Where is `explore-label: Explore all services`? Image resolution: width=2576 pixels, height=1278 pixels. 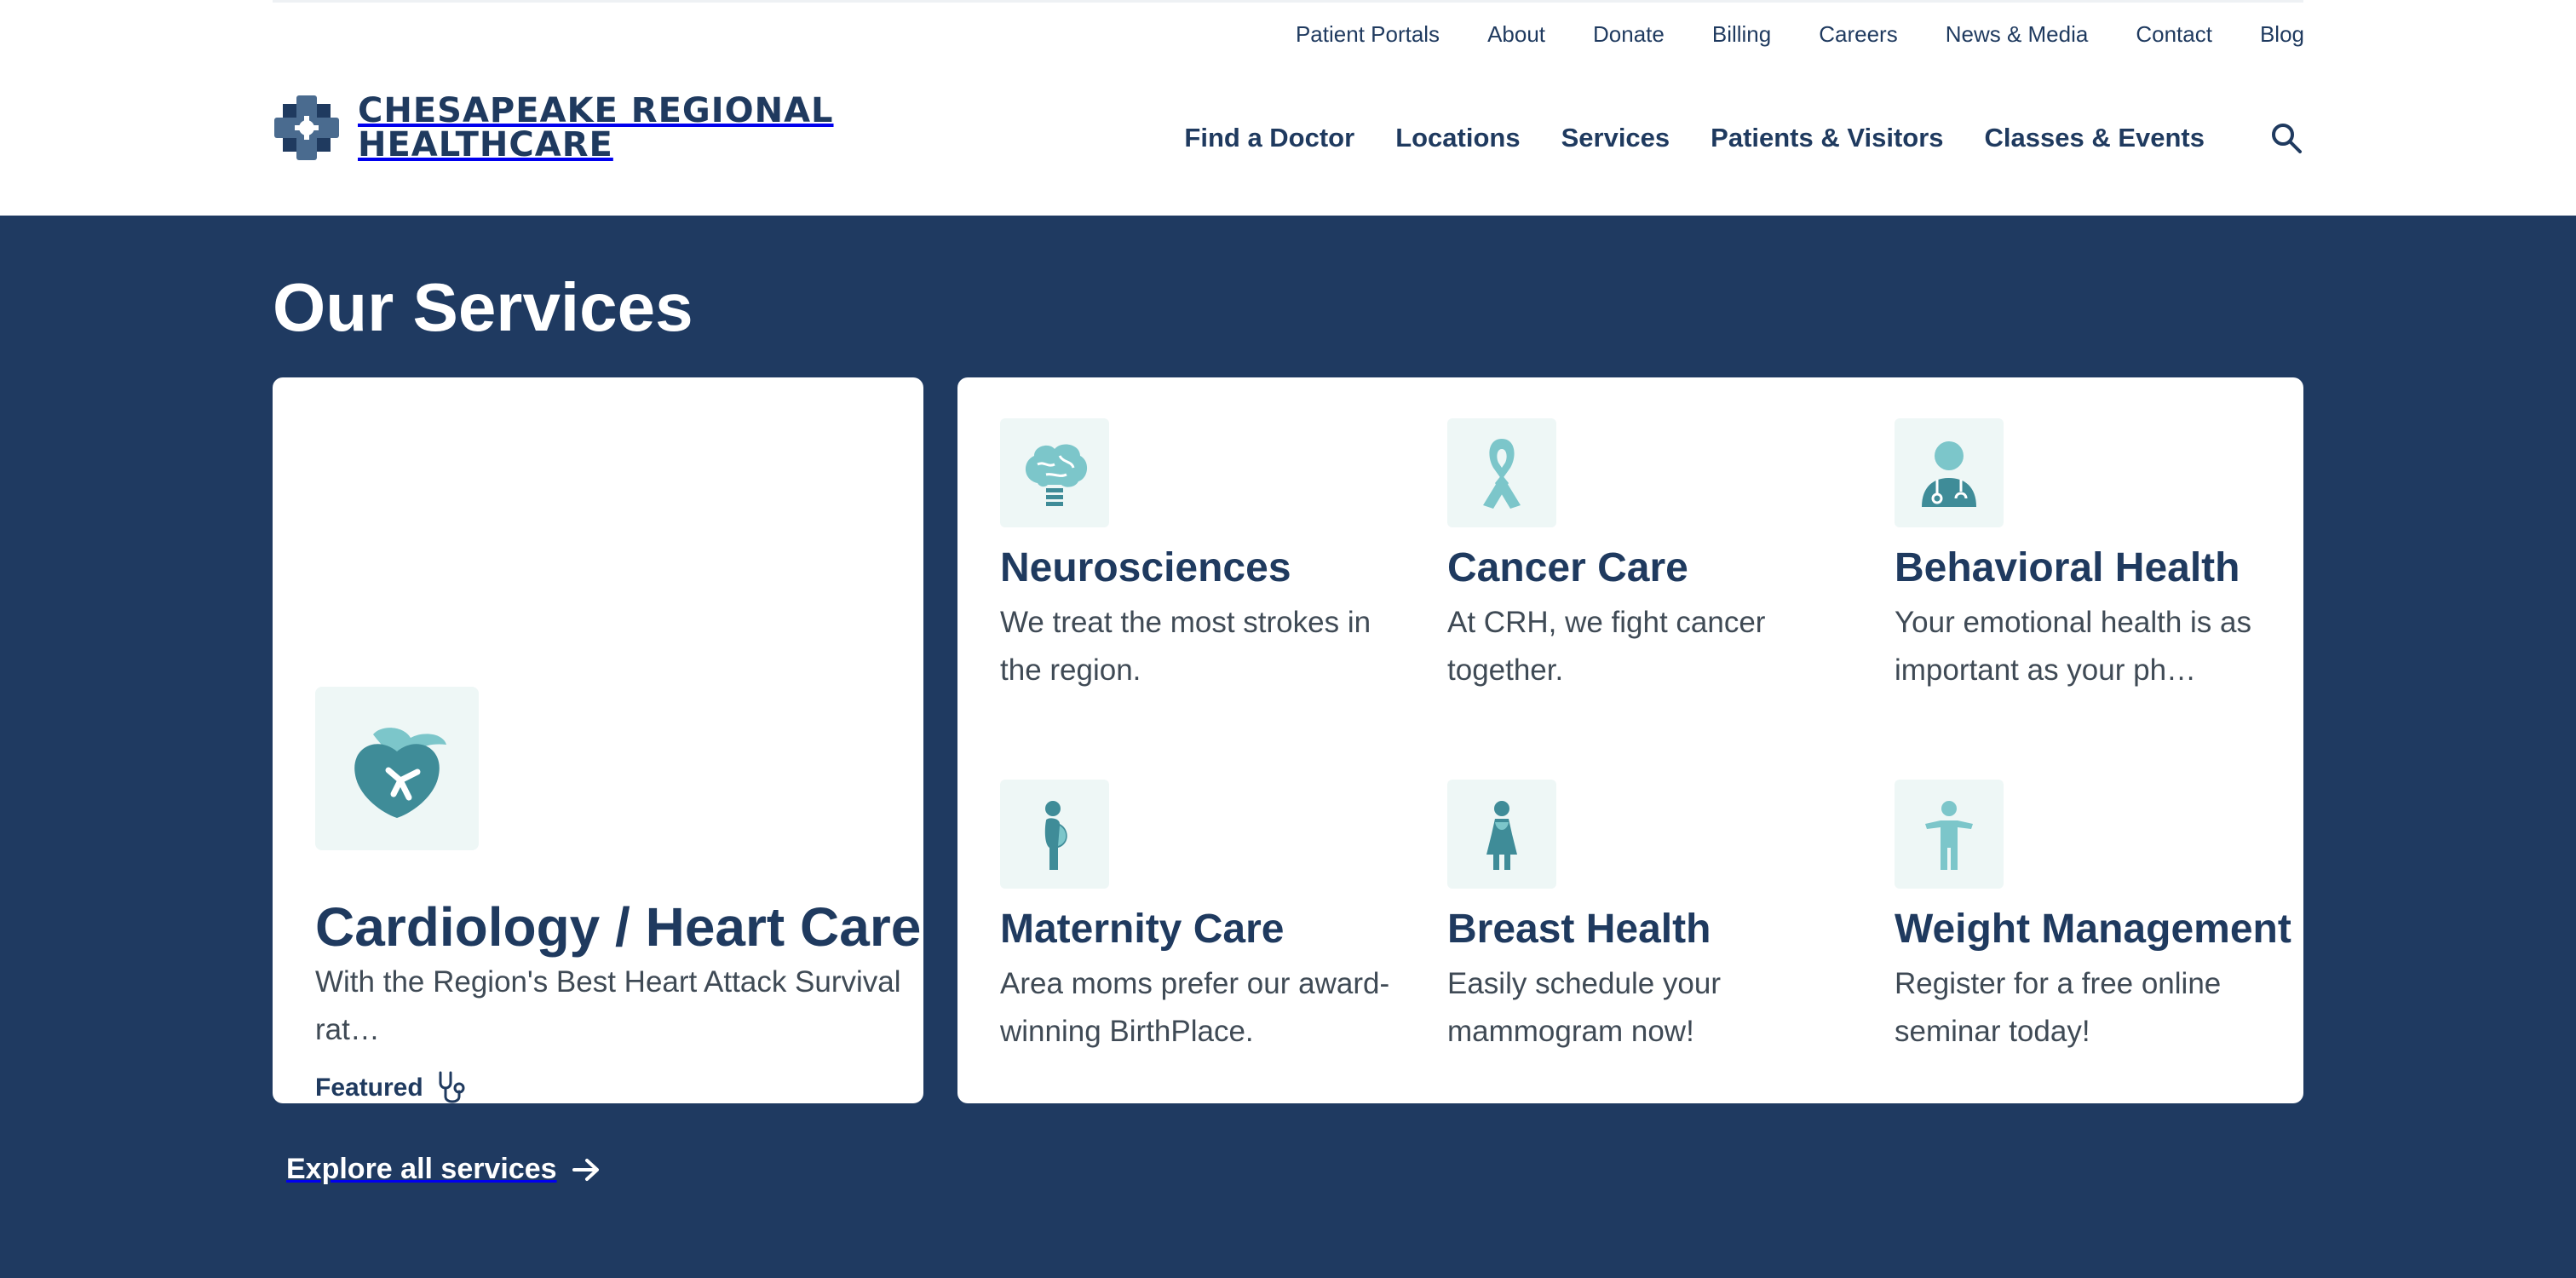 explore-label: Explore all services is located at coordinates (422, 1169).